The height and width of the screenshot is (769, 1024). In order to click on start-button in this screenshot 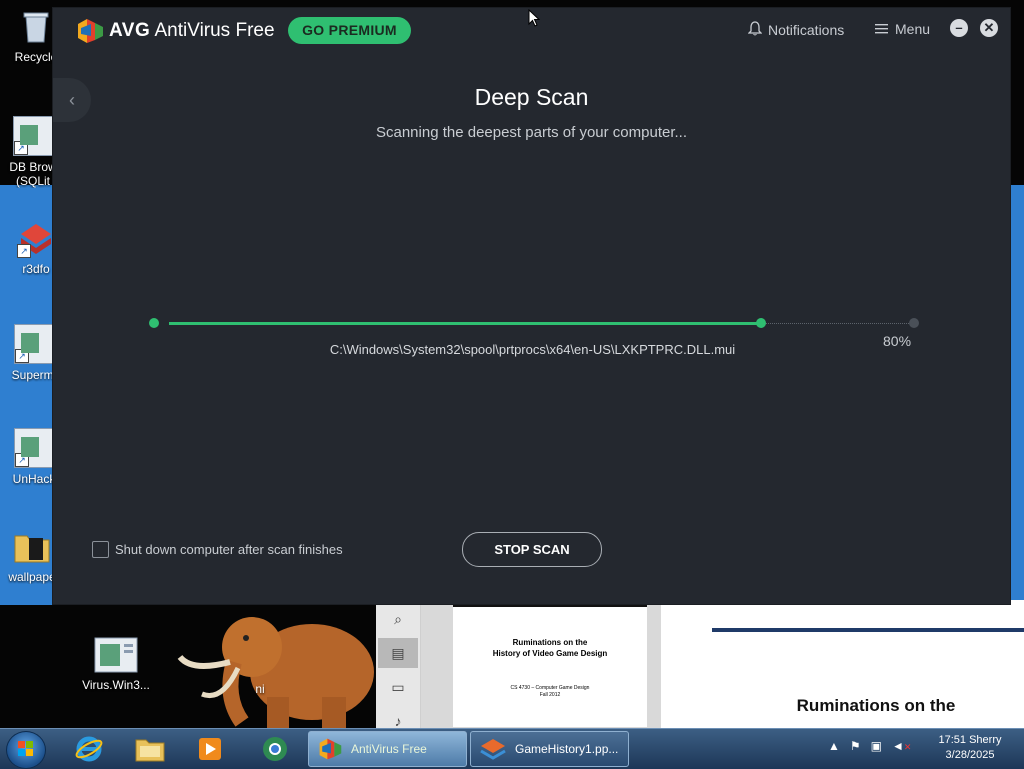, I will do `click(26, 750)`.